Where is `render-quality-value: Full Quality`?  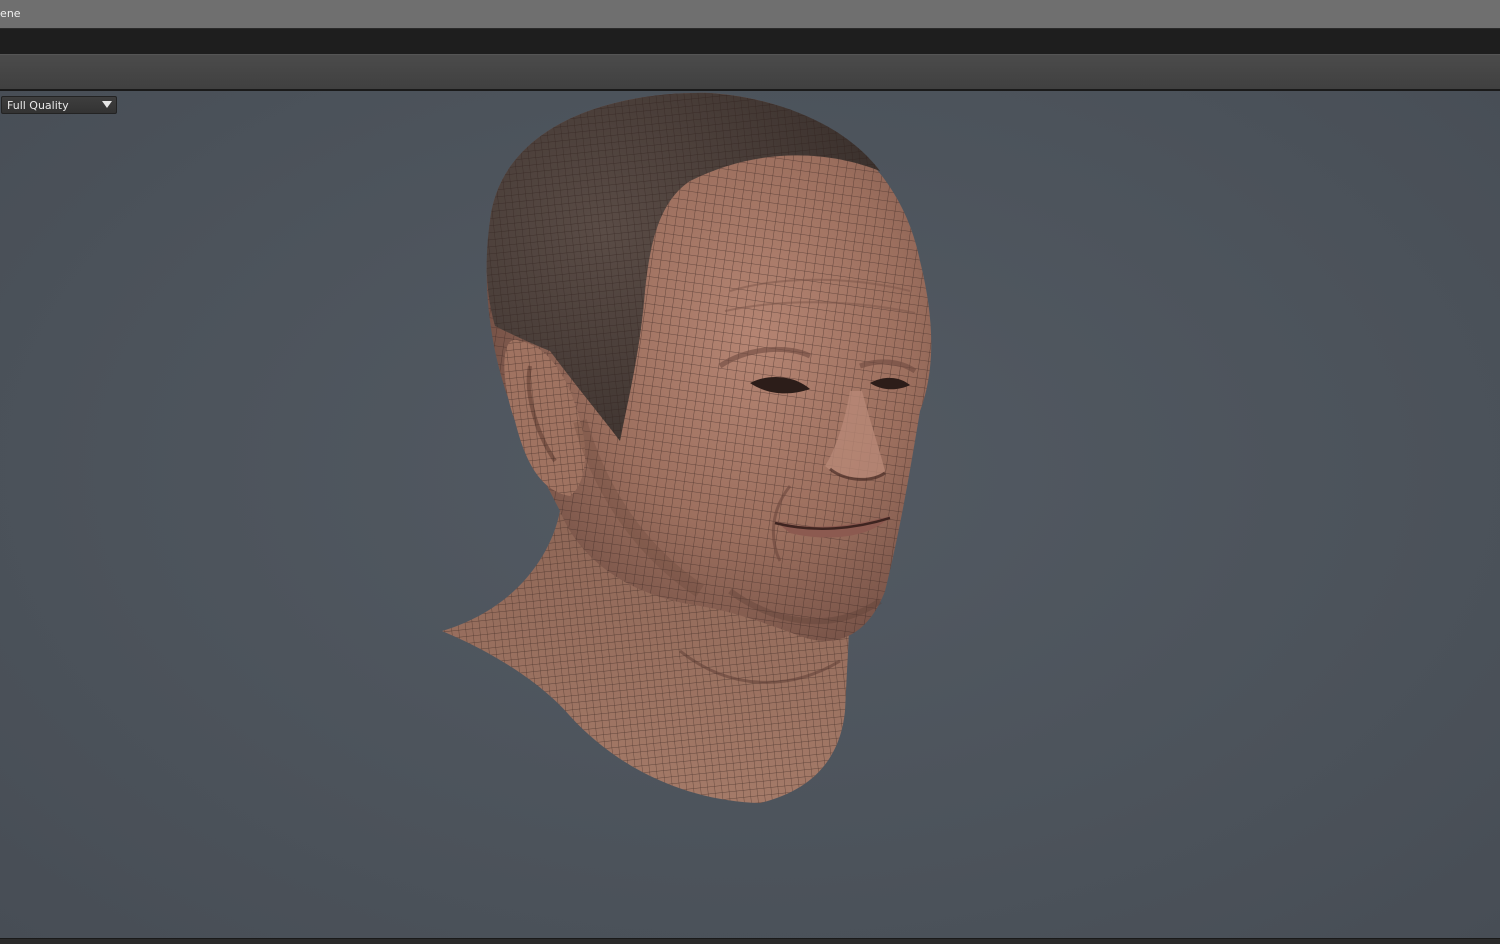 render-quality-value: Full Quality is located at coordinates (38, 105).